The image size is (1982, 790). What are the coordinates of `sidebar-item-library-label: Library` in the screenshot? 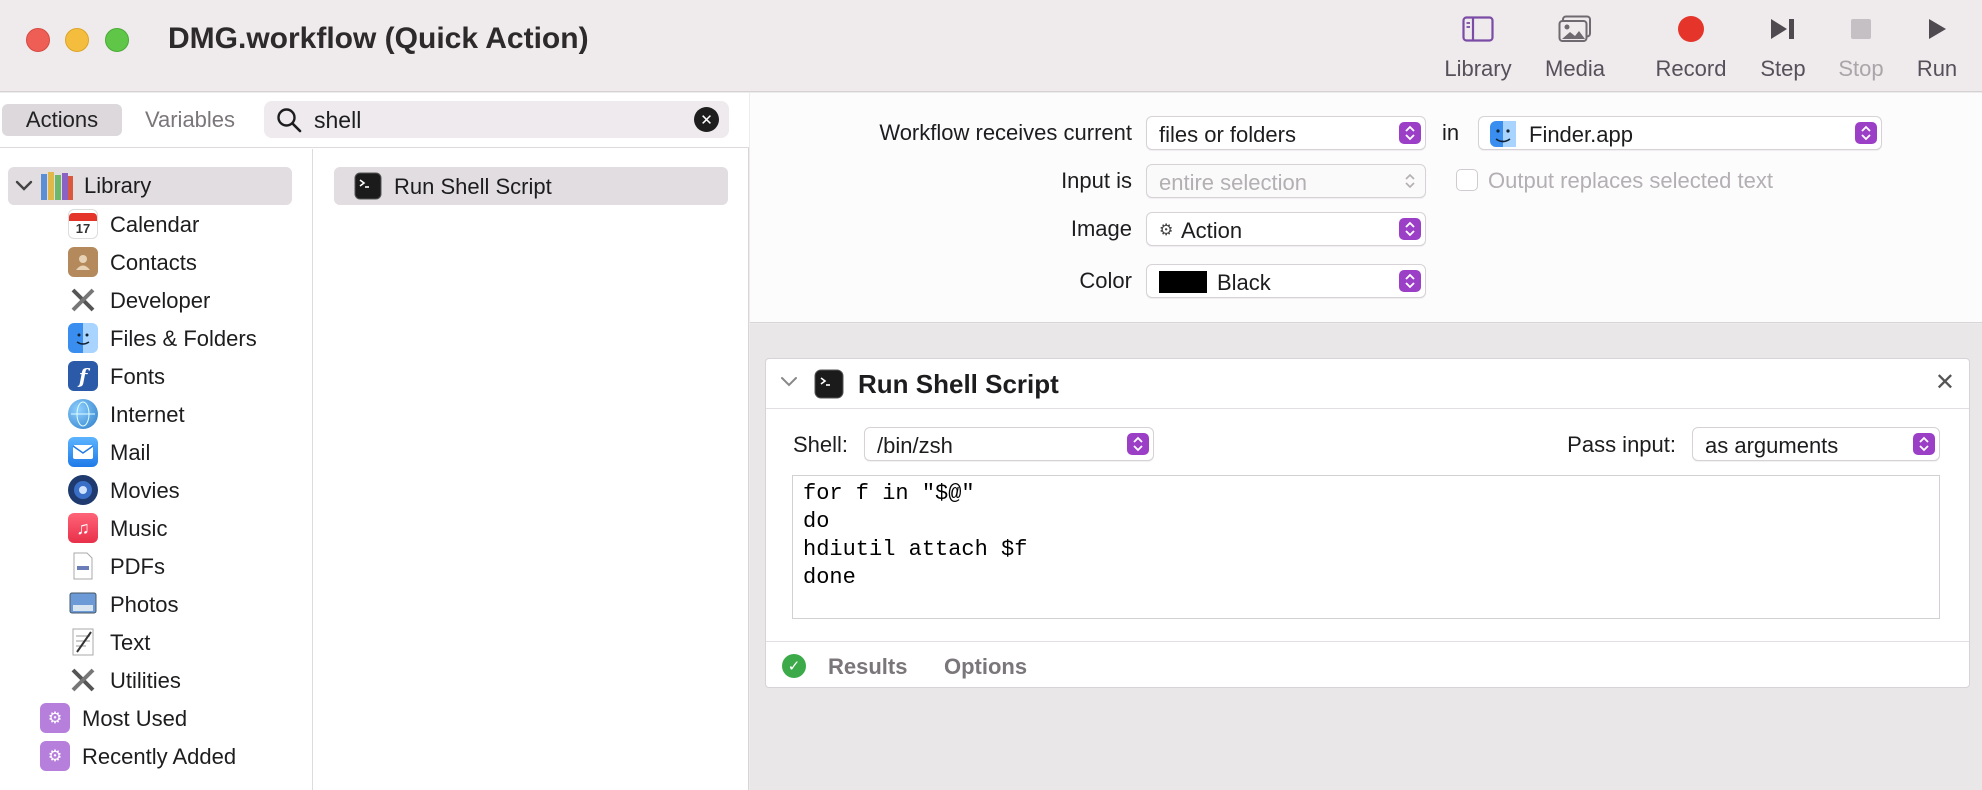 It's located at (118, 185).